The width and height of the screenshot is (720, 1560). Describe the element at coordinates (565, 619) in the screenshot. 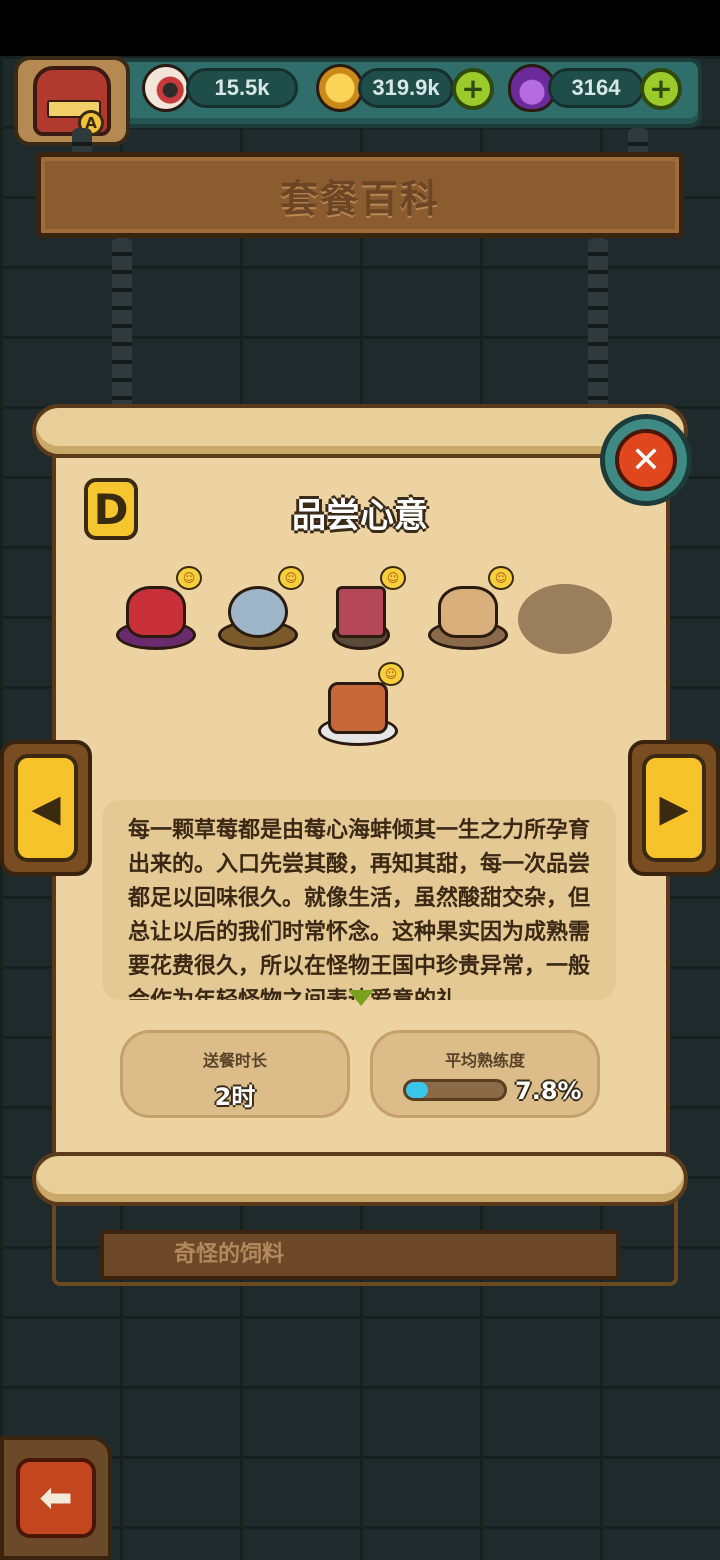

I see `locked-dish-silhouette` at that location.